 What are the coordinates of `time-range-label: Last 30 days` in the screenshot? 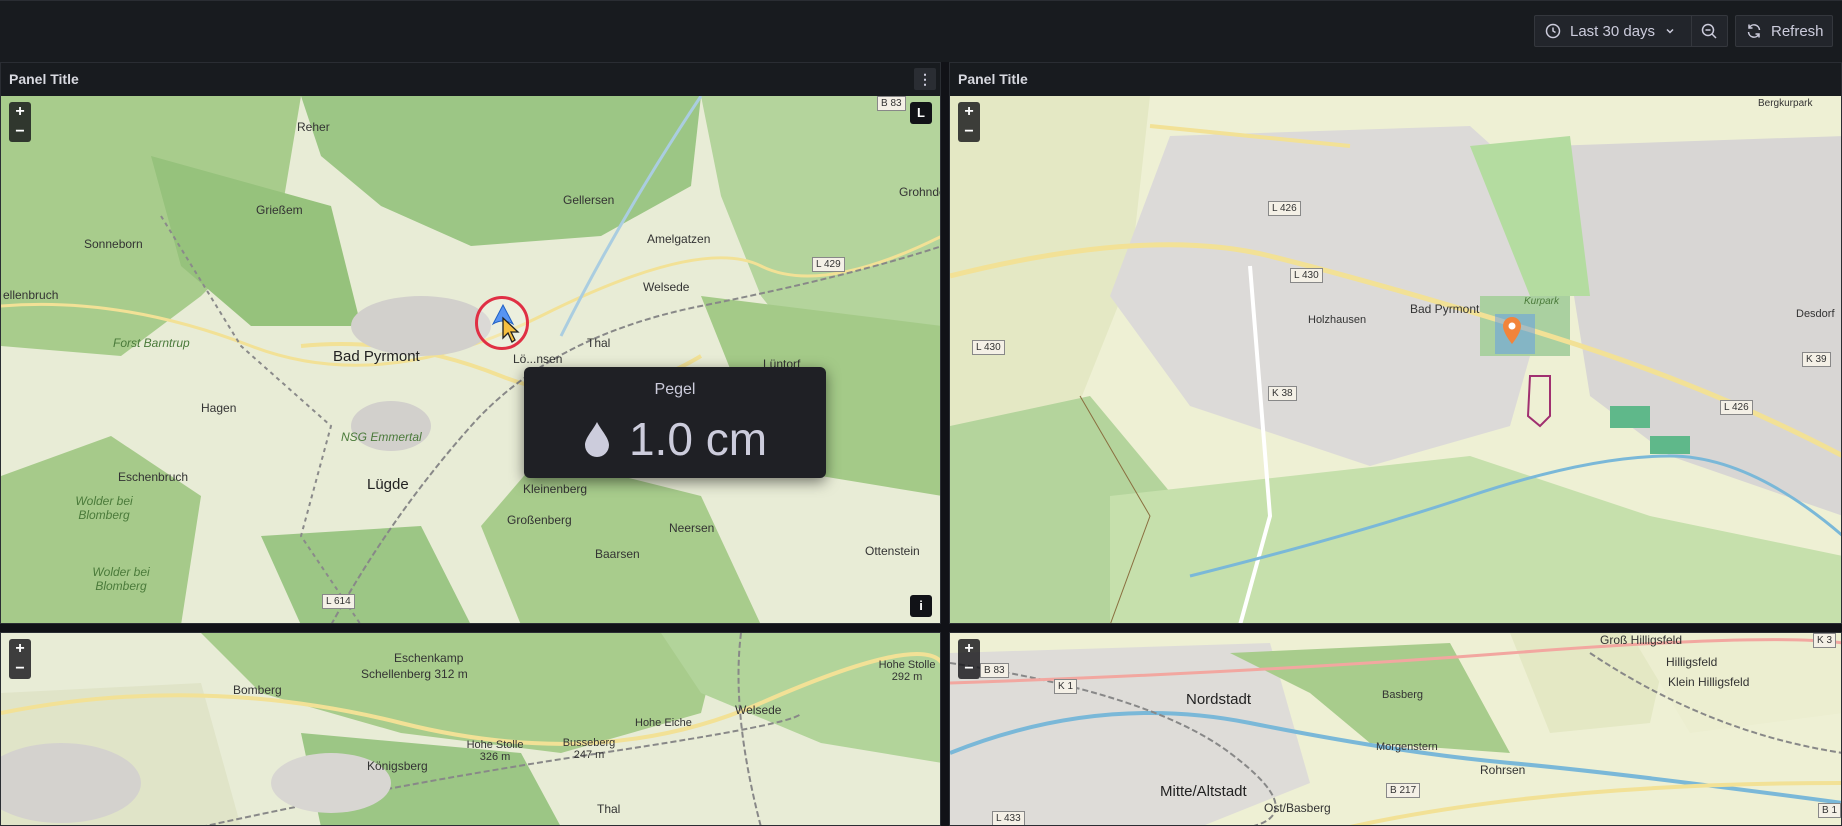 It's located at (1613, 31).